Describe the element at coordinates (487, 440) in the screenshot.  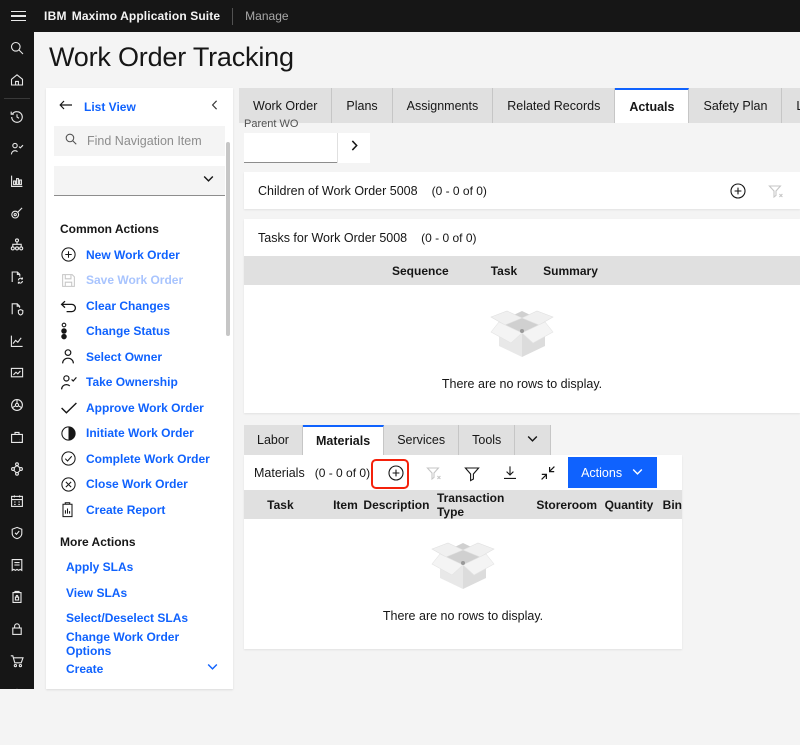
I see `subtab-tools: Tools` at that location.